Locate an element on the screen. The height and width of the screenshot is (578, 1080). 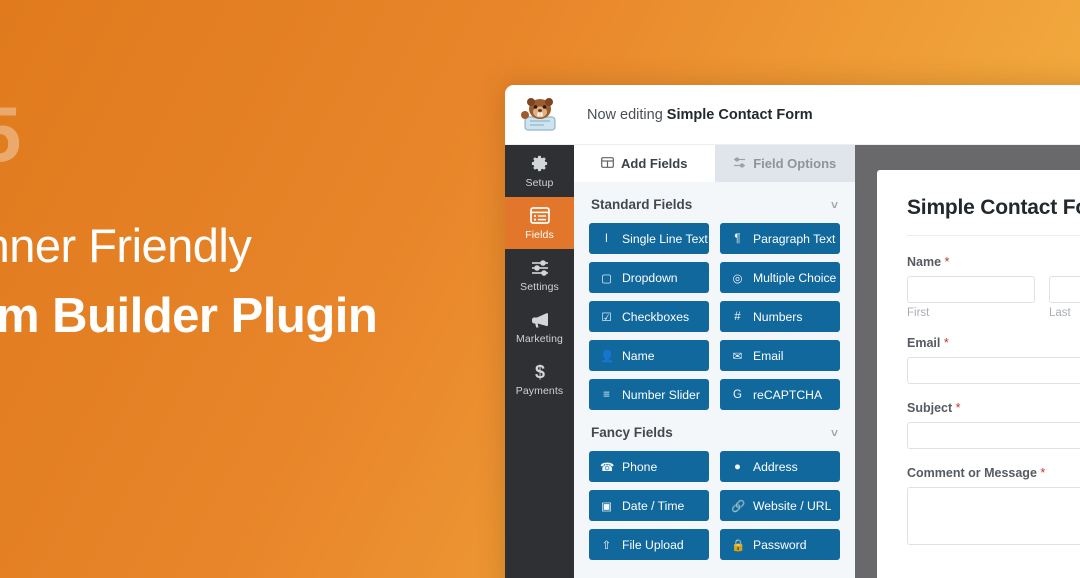
sidebar-item-marketing: Marketing is located at coordinates (539, 327).